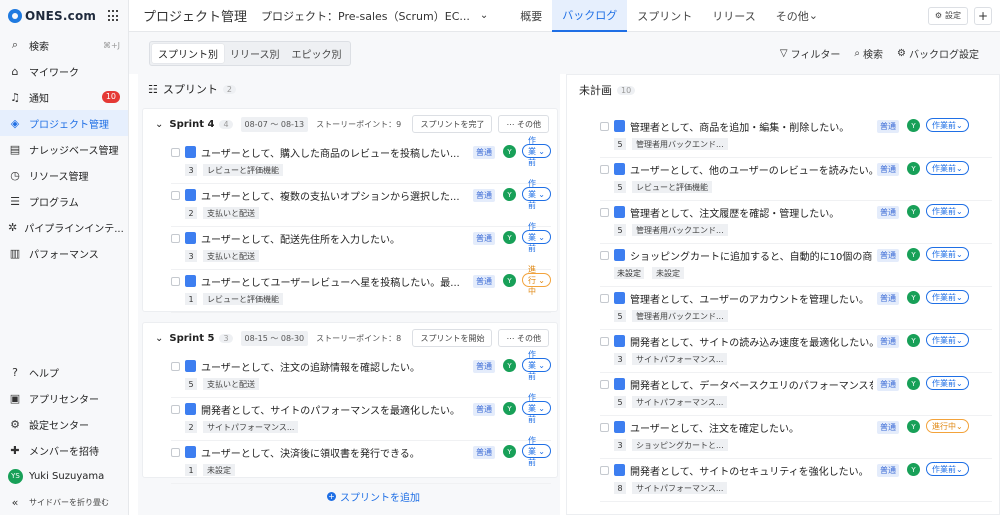  Describe the element at coordinates (114, 16) in the screenshot. I see `app-grid-icon` at that location.